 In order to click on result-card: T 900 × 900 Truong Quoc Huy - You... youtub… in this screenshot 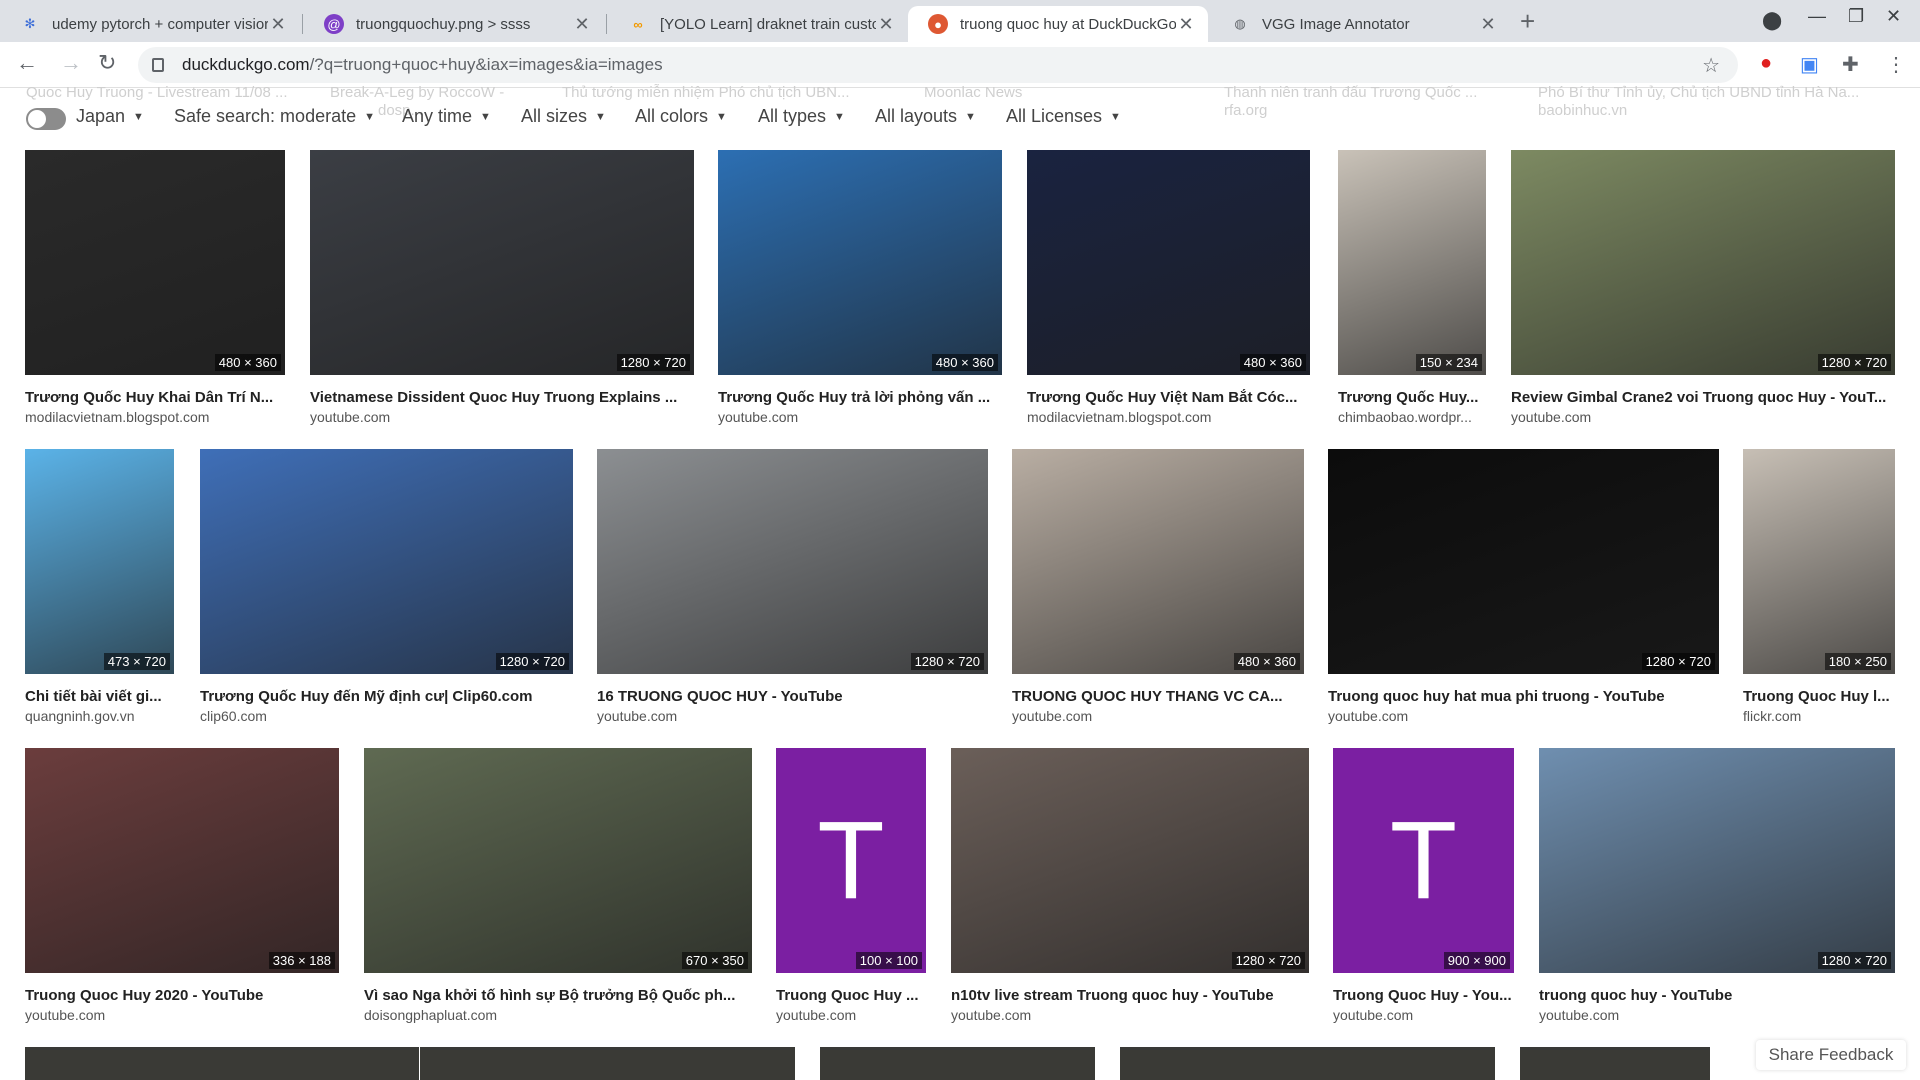, I will do `click(1423, 890)`.